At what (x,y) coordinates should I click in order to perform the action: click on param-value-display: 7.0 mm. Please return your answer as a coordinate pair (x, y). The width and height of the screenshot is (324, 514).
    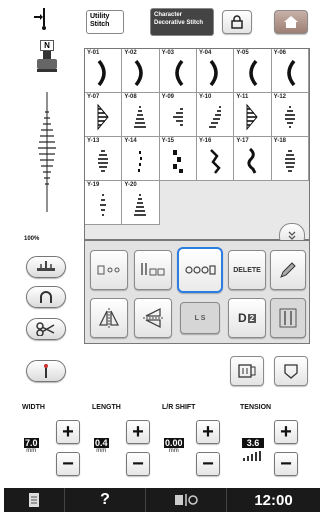
    Looking at the image, I should click on (31, 446).